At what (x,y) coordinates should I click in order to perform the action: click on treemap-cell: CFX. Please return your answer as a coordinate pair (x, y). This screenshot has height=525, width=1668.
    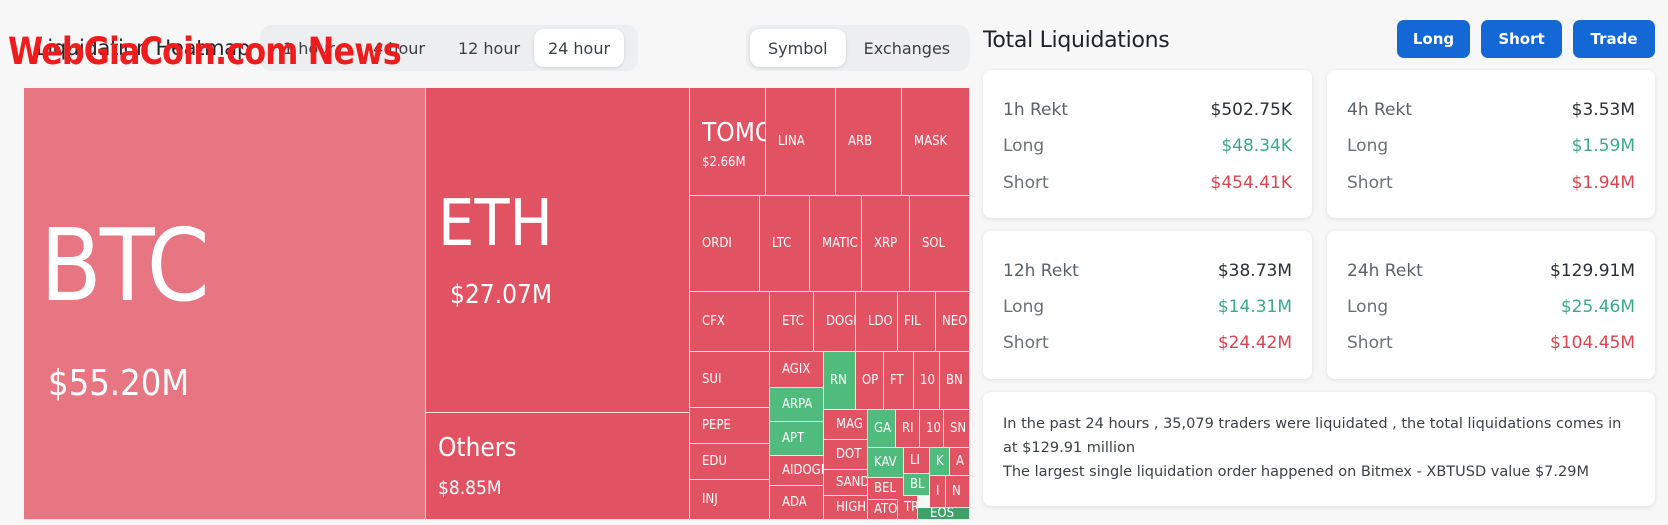
    Looking at the image, I should click on (730, 322).